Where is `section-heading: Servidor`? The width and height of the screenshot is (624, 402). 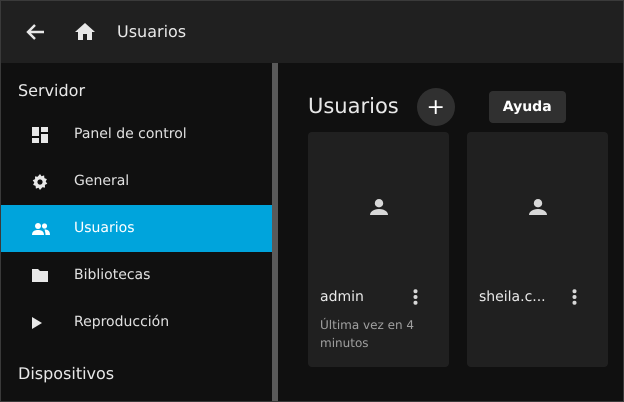
section-heading: Servidor is located at coordinates (52, 91).